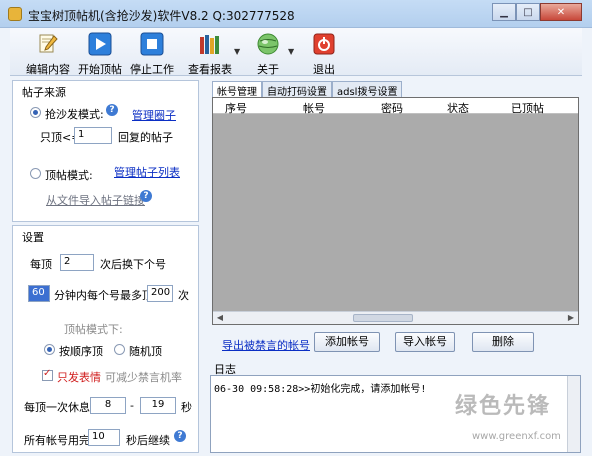 This screenshot has width=592, height=456. What do you see at coordinates (35, 112) in the screenshot?
I see `sofa-mode-radio` at bounding box center [35, 112].